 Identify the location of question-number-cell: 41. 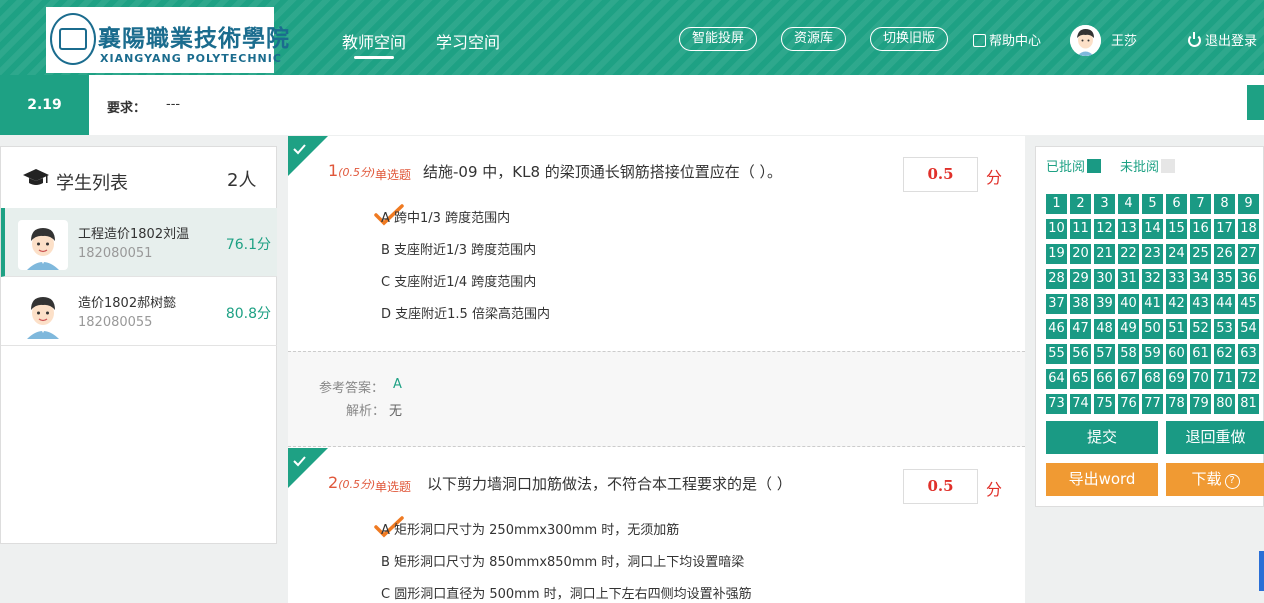
(1152, 304).